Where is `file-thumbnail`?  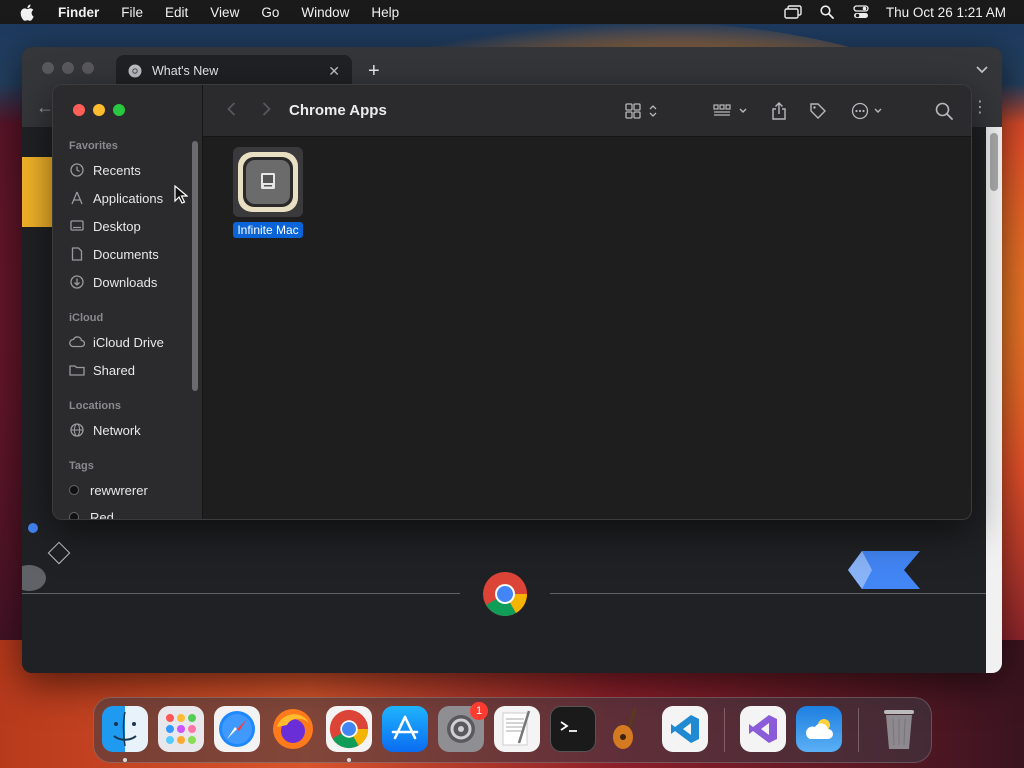
file-thumbnail is located at coordinates (268, 182).